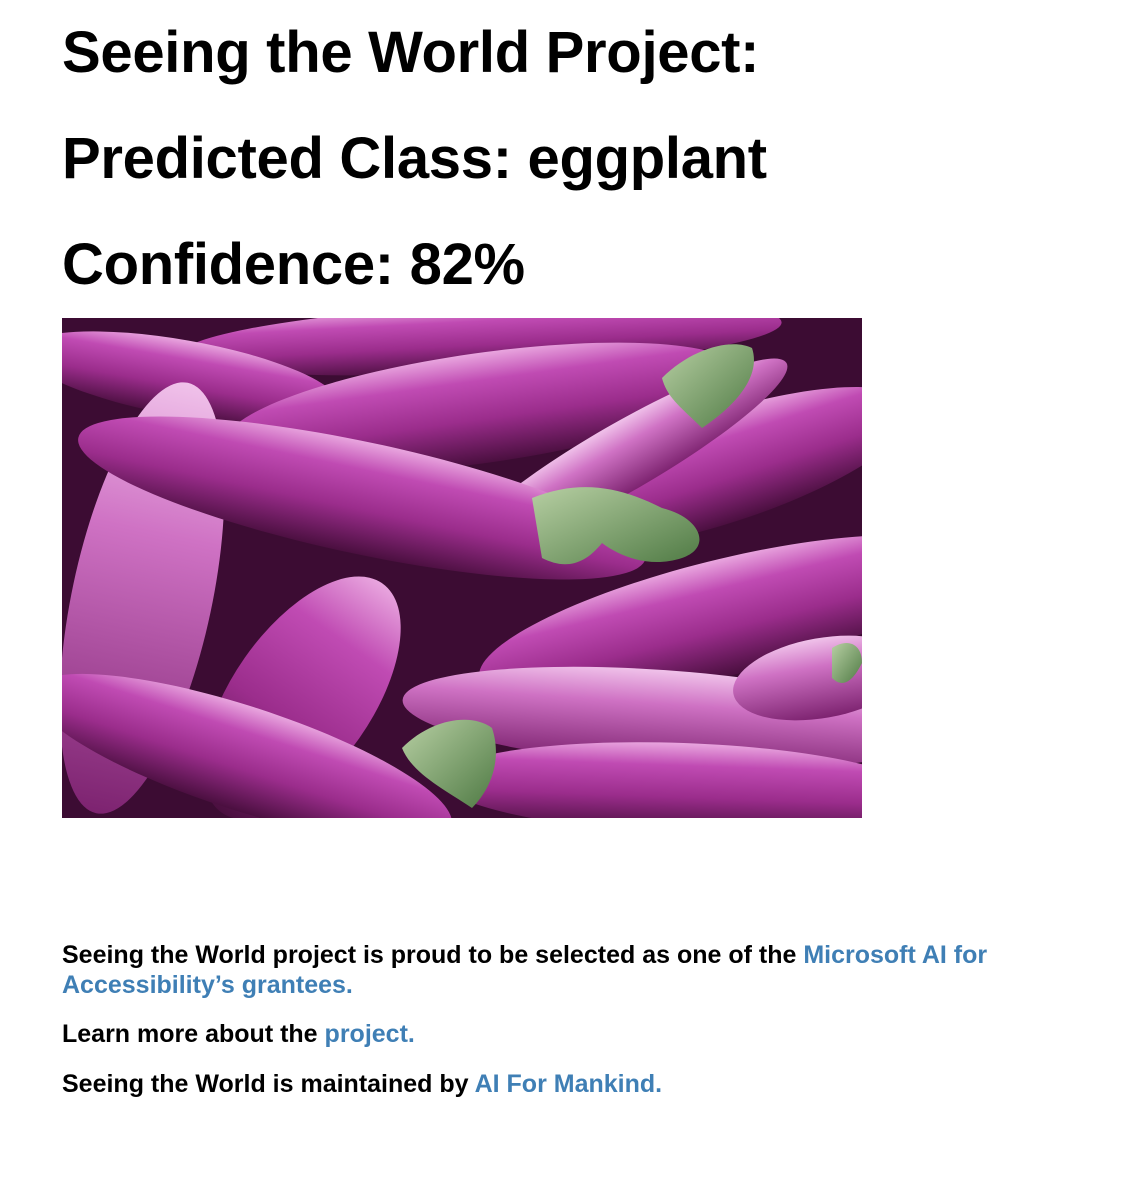 The width and height of the screenshot is (1146, 1182). I want to click on predicted-class-heading: Predicted Class: eggplant, so click(414, 159).